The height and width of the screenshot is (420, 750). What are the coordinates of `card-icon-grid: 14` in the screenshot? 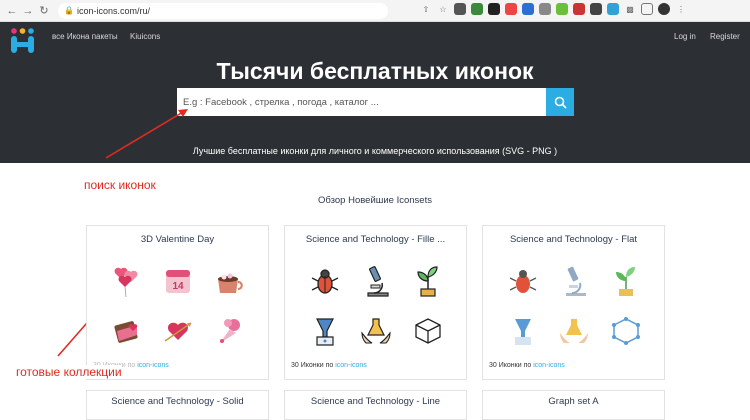 It's located at (178, 306).